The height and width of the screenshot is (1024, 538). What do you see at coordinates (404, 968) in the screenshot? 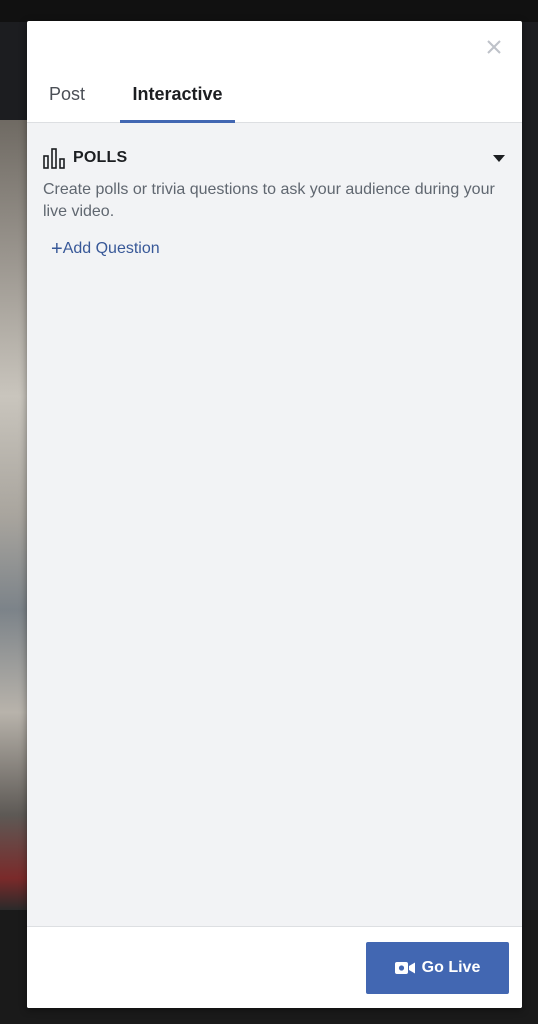
I see `video-camera-icon` at bounding box center [404, 968].